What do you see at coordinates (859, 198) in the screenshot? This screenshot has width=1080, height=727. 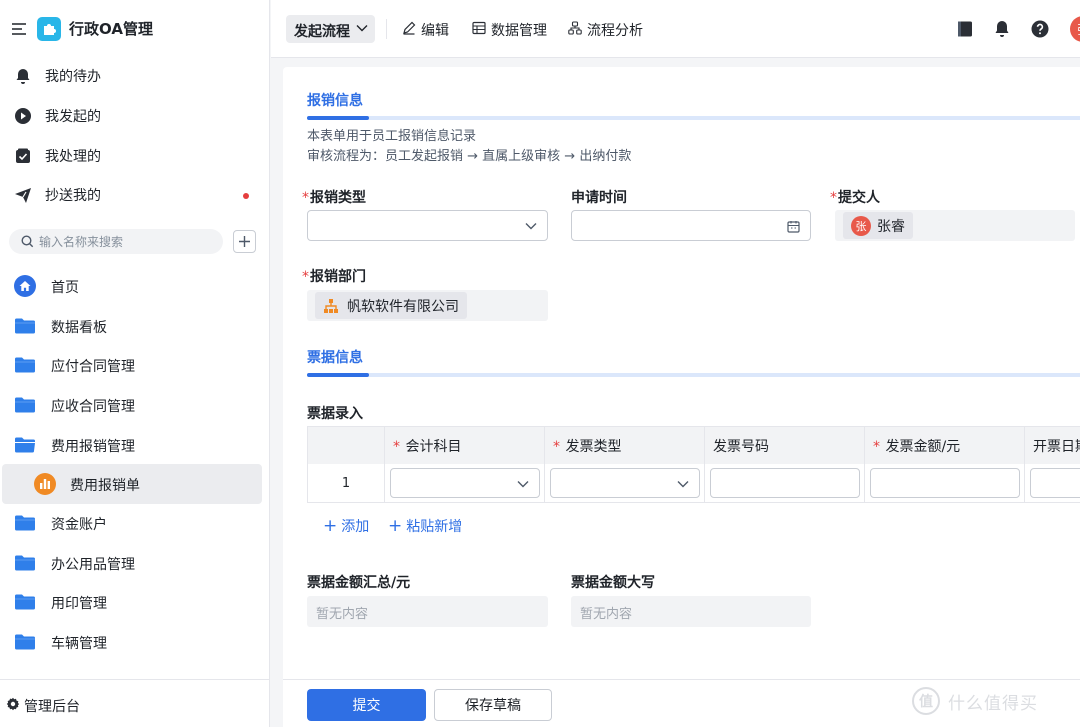 I see `field-label-text: 提交人` at bounding box center [859, 198].